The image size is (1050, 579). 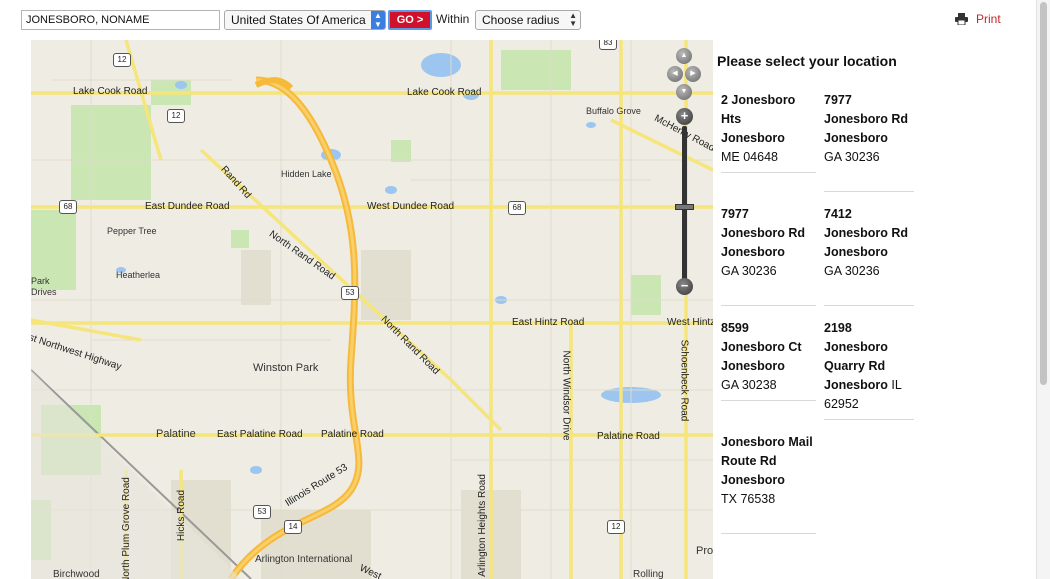 What do you see at coordinates (132, 231) in the screenshot?
I see `map-label: Pepper Tree` at bounding box center [132, 231].